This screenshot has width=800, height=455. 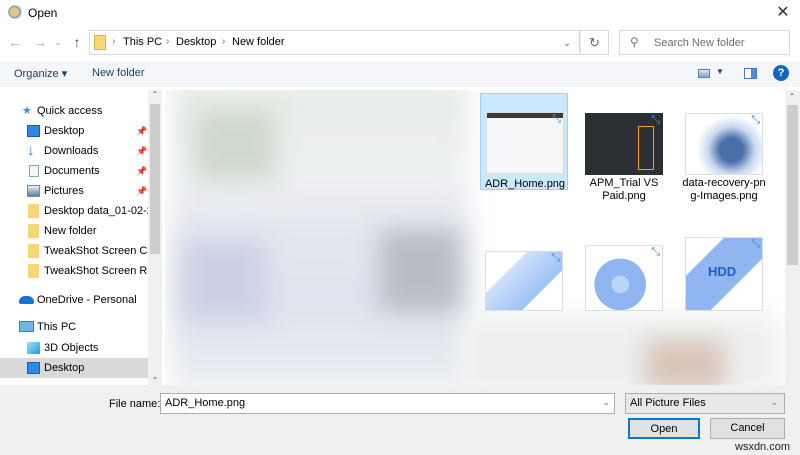 I want to click on nav-onedrive: OneDrive - Personal, so click(x=74, y=300).